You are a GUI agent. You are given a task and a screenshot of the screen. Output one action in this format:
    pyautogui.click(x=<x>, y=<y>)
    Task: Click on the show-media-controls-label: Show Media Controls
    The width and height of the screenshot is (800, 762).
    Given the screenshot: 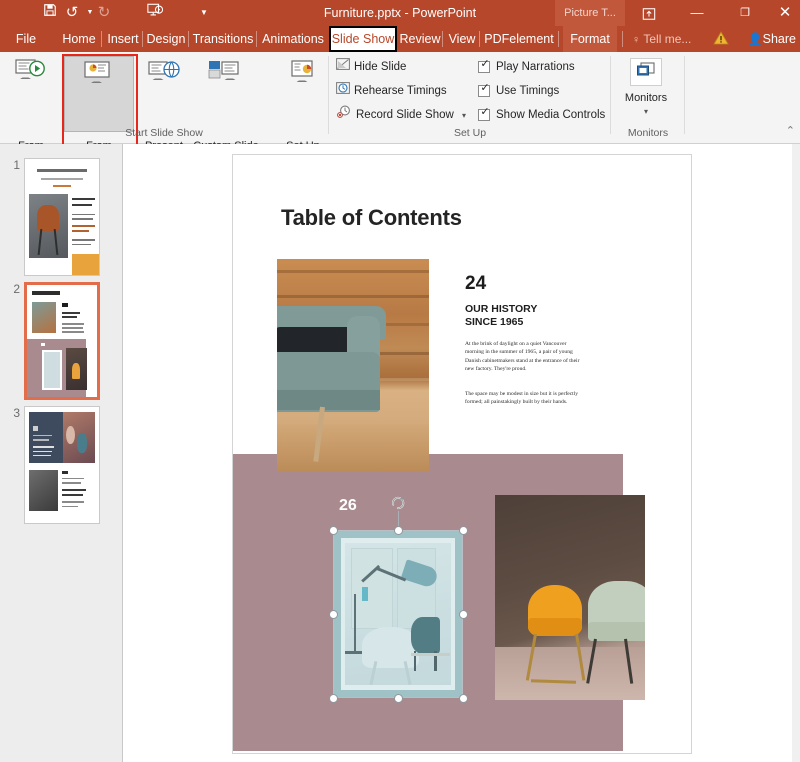 What is the action you would take?
    pyautogui.click(x=551, y=115)
    